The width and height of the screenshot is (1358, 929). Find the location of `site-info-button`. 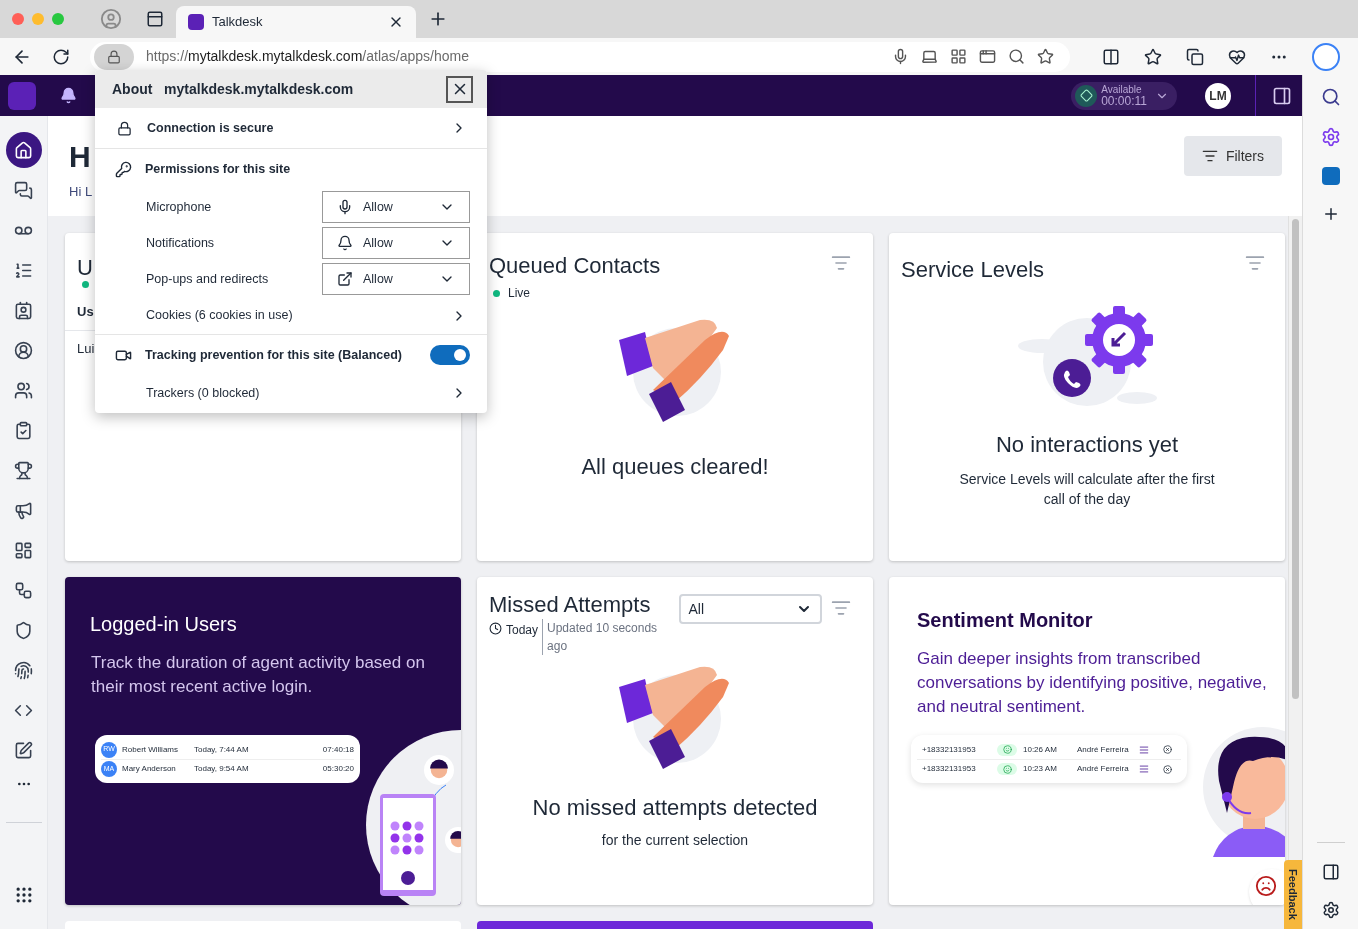

site-info-button is located at coordinates (114, 56).